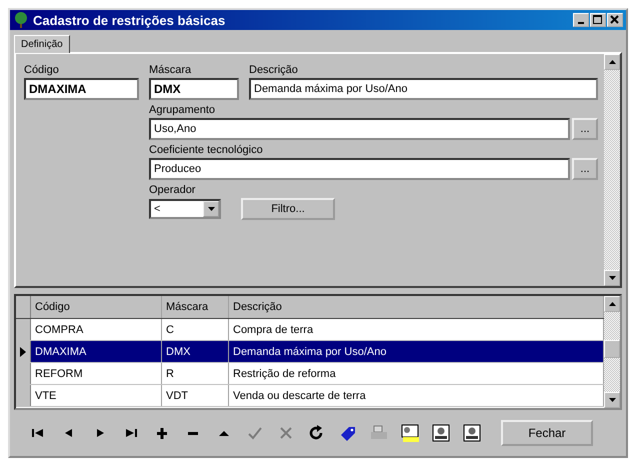 The image size is (636, 469). Describe the element at coordinates (206, 150) in the screenshot. I see `field-label: Coeficiente tecnológico` at that location.